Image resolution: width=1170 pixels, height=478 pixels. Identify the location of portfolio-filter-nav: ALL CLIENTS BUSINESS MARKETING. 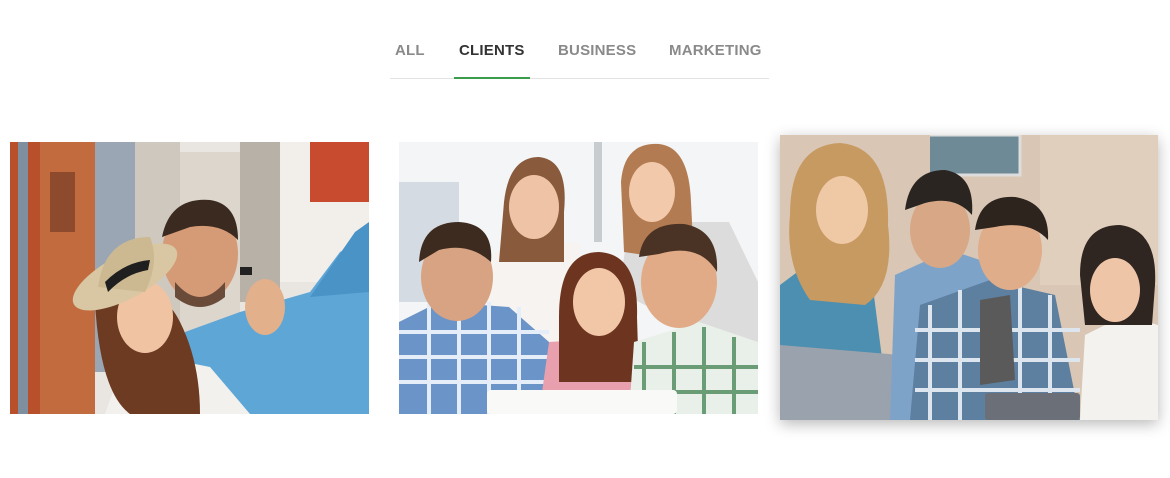
(579, 54).